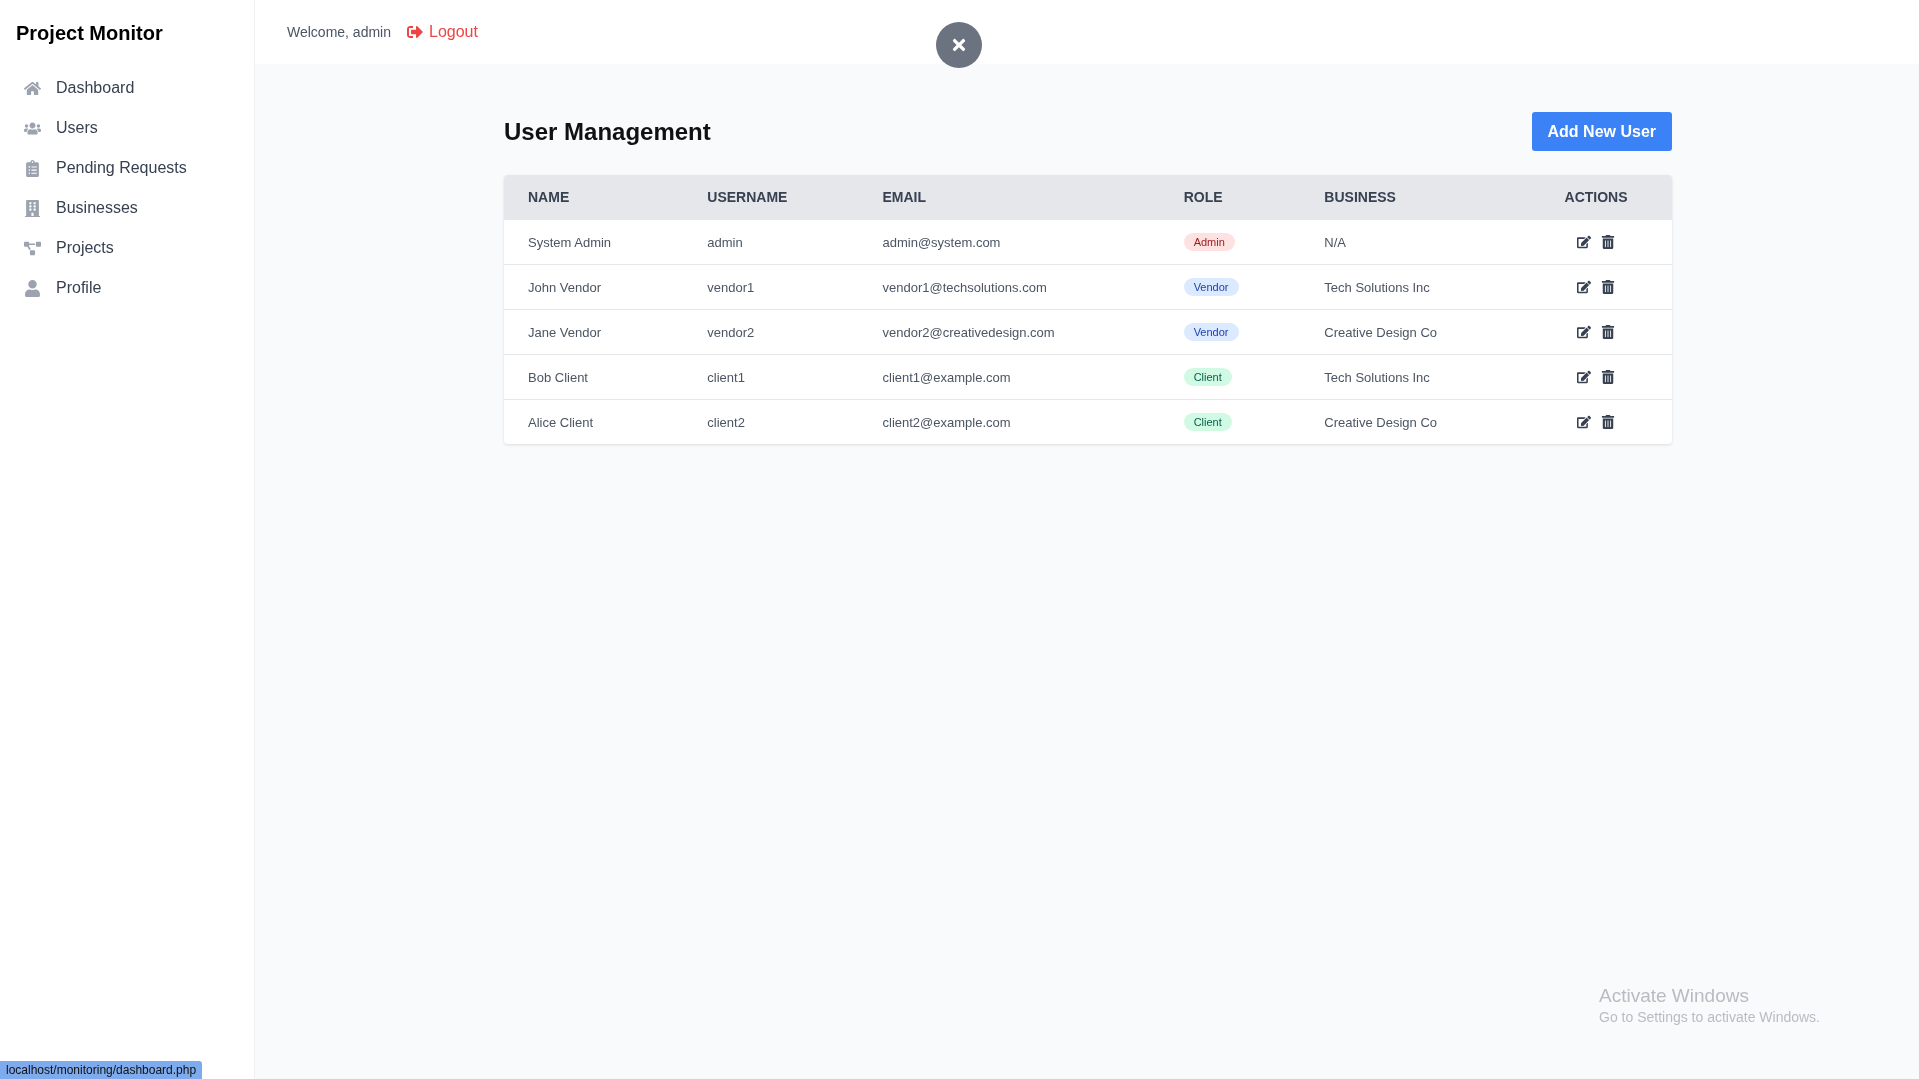  Describe the element at coordinates (32, 288) in the screenshot. I see `person-icon` at that location.